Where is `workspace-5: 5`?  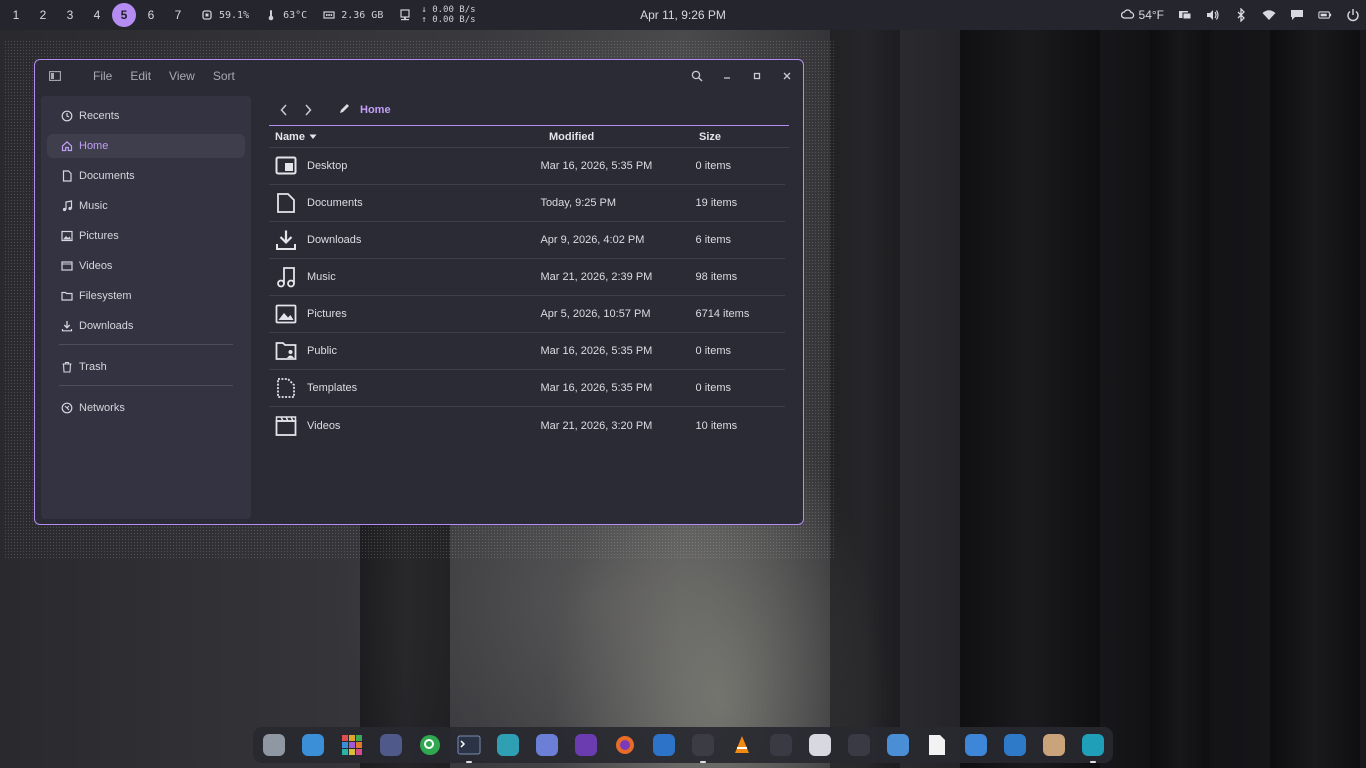
workspace-5: 5 is located at coordinates (124, 15).